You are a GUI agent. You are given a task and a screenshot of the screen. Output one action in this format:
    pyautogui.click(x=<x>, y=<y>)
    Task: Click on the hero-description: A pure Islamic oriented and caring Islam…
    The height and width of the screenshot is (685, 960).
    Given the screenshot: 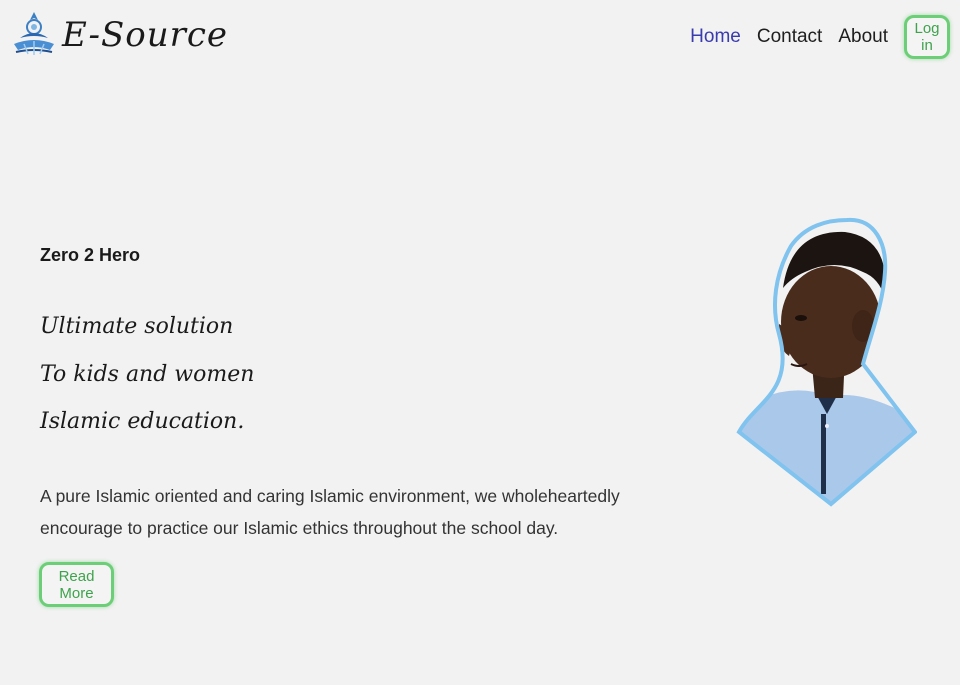 What is the action you would take?
    pyautogui.click(x=330, y=512)
    